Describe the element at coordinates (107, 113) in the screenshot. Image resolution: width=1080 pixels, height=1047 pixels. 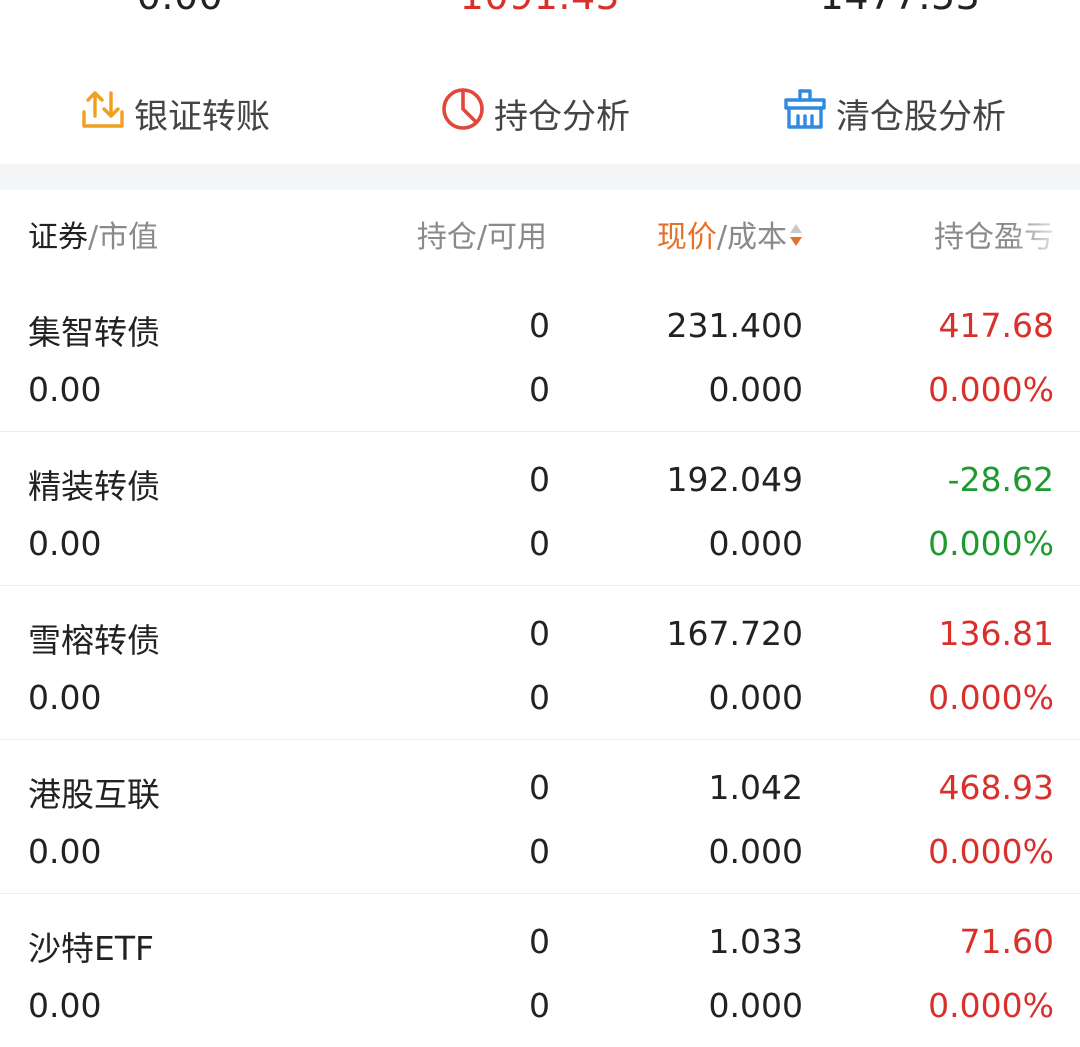
I see `transfer-icon` at that location.